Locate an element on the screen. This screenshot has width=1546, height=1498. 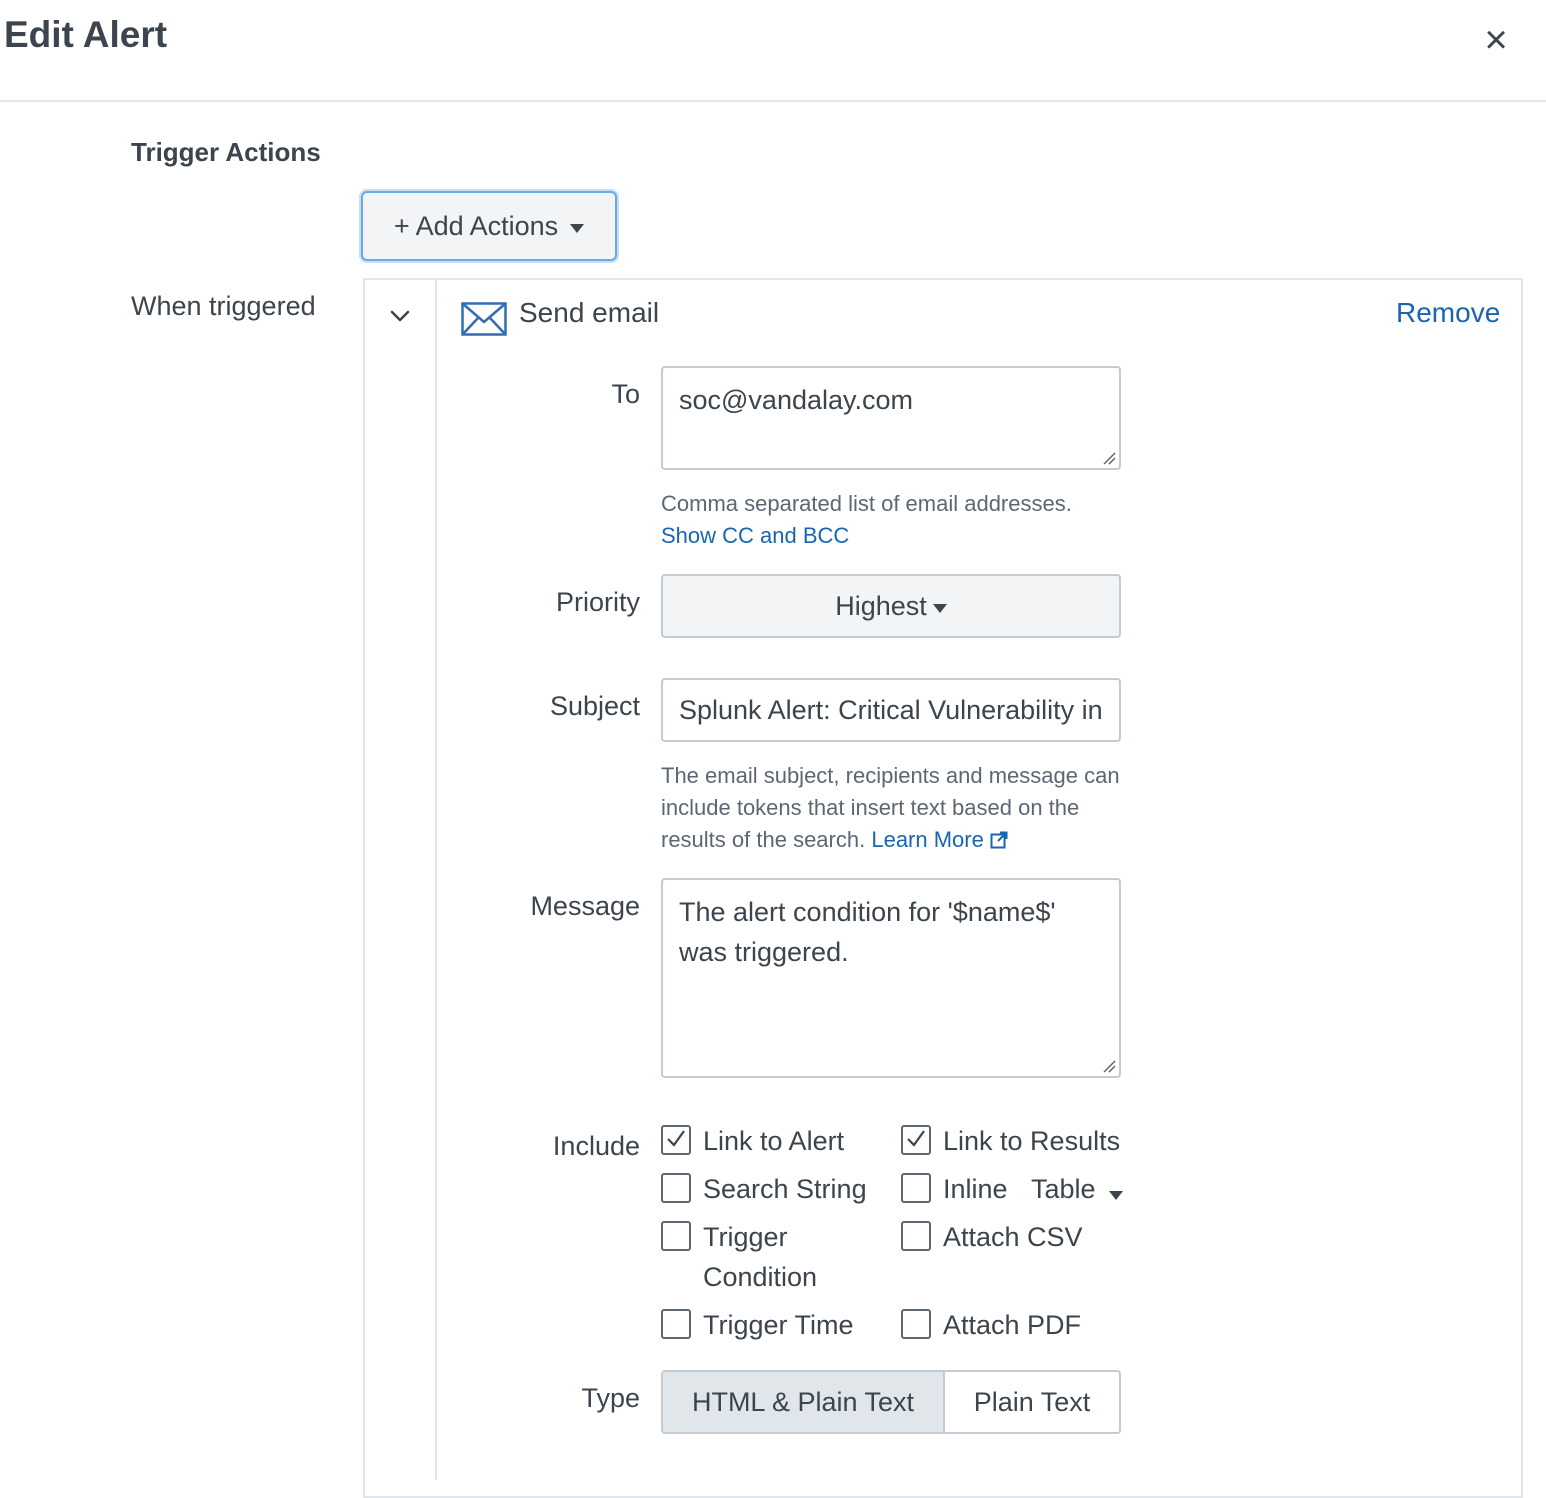
to-label: To is located at coordinates (625, 394).